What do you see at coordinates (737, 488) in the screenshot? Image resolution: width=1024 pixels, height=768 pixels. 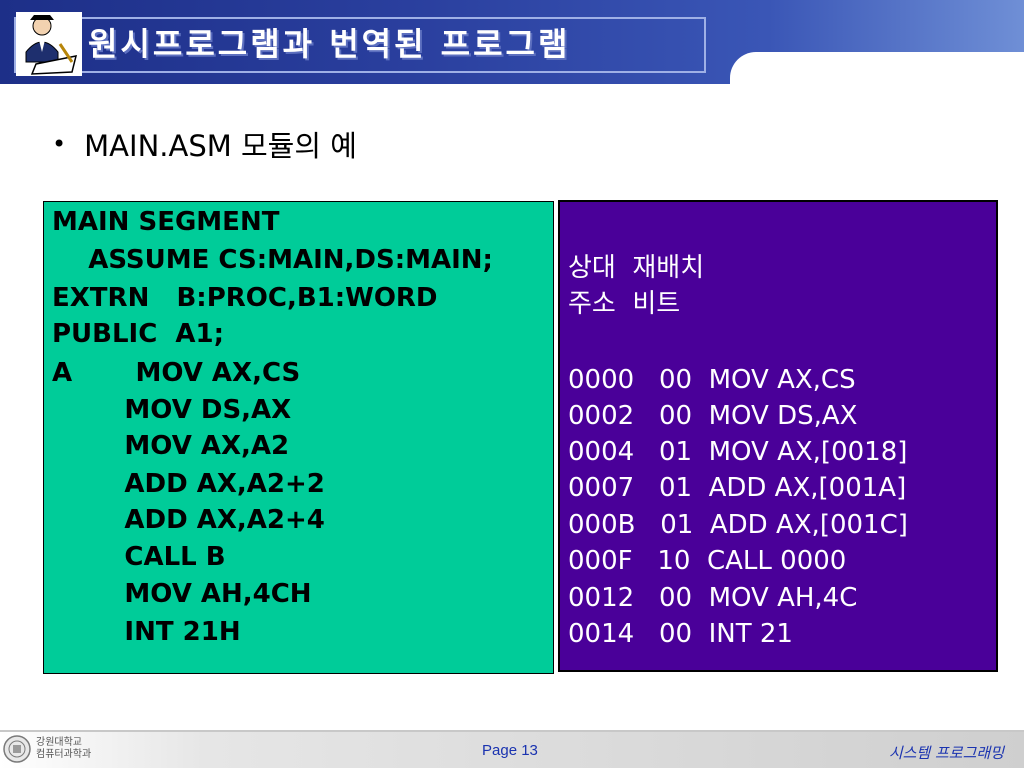 I see `output-line: 0007 01 ADD AX,[001A]` at bounding box center [737, 488].